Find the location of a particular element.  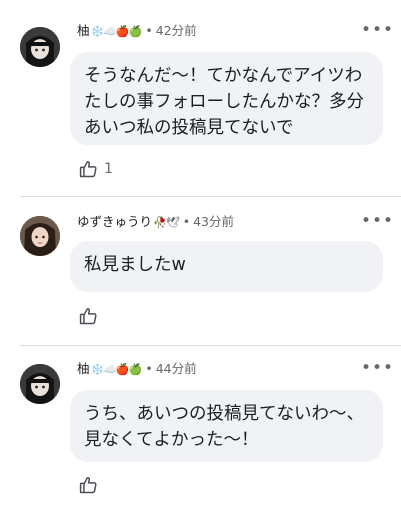

comment-meta: 柚❄️☁️🍎🍏 • 42分前 is located at coordinates (137, 31).